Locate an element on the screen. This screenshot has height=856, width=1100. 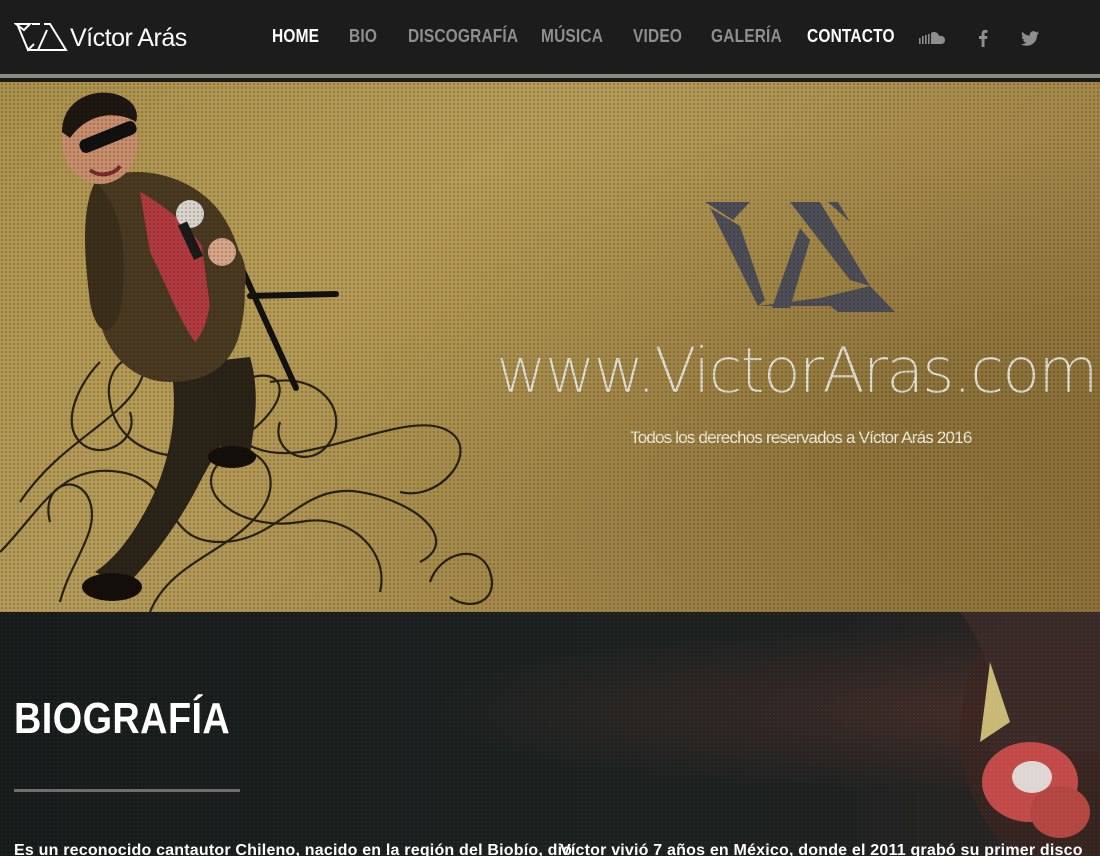
nav-item-bio: BIO is located at coordinates (363, 36).